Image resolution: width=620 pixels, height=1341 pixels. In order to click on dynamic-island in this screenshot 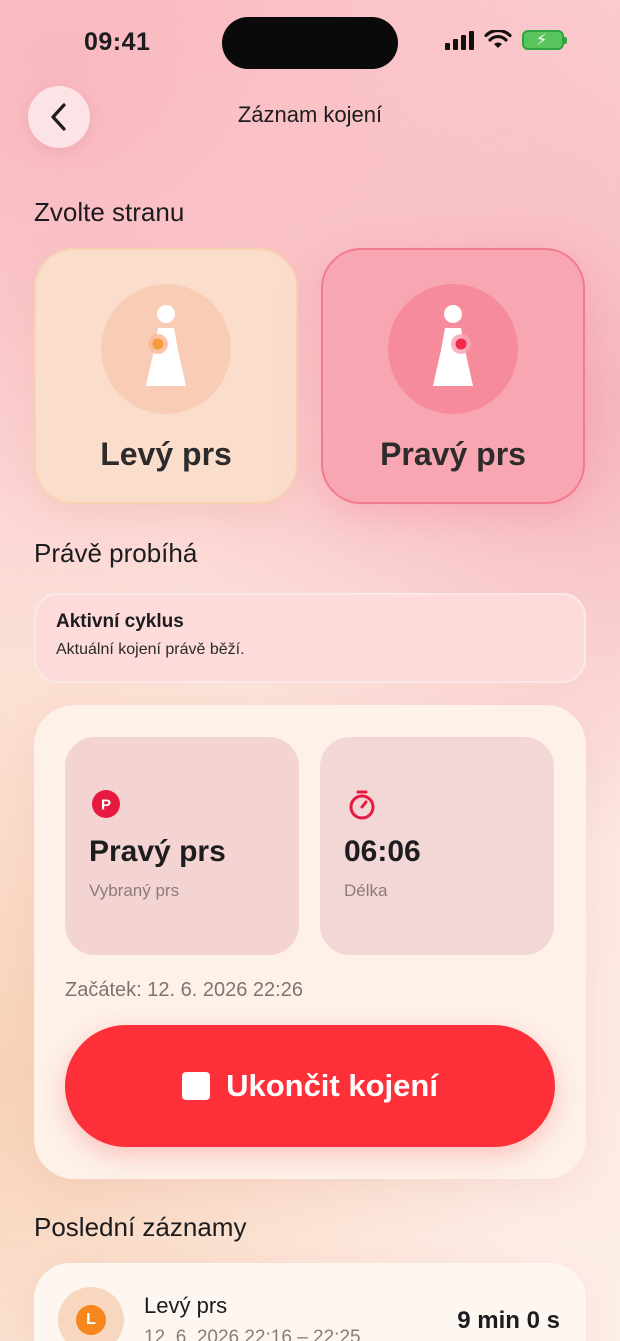, I will do `click(310, 43)`.